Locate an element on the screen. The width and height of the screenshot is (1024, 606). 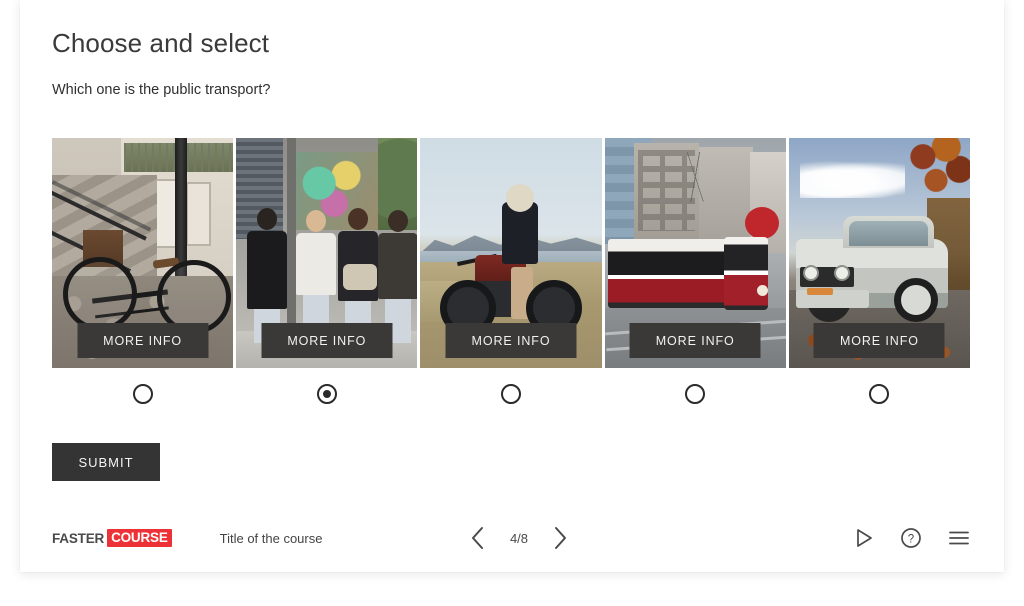
question-text: Which one is the public transport? is located at coordinates (161, 90).